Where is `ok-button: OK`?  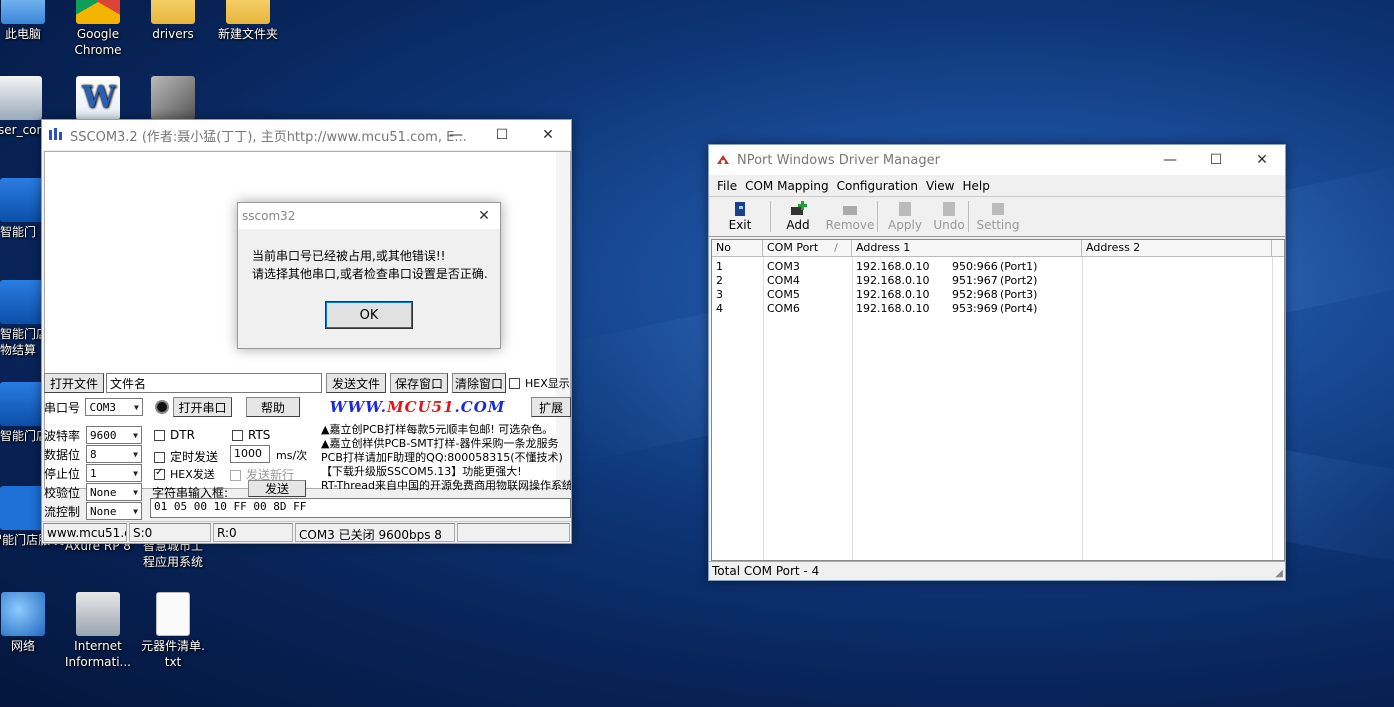
ok-button: OK is located at coordinates (369, 315).